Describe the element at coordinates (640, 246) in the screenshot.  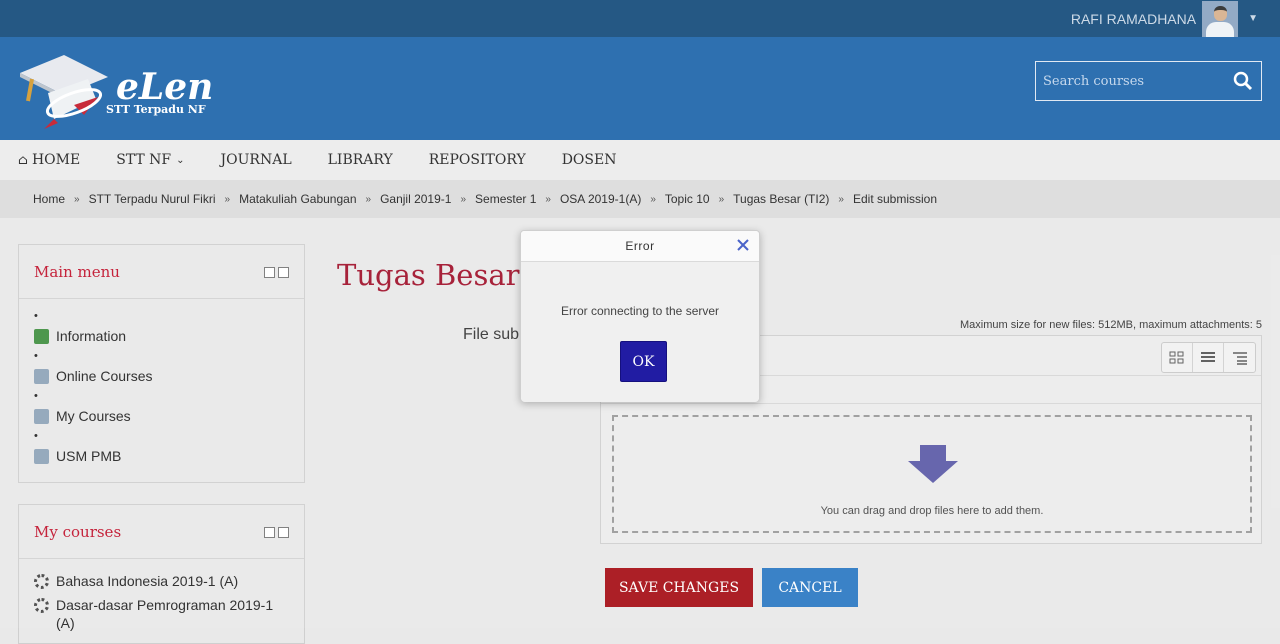
I see `dialog-title: Error` at that location.